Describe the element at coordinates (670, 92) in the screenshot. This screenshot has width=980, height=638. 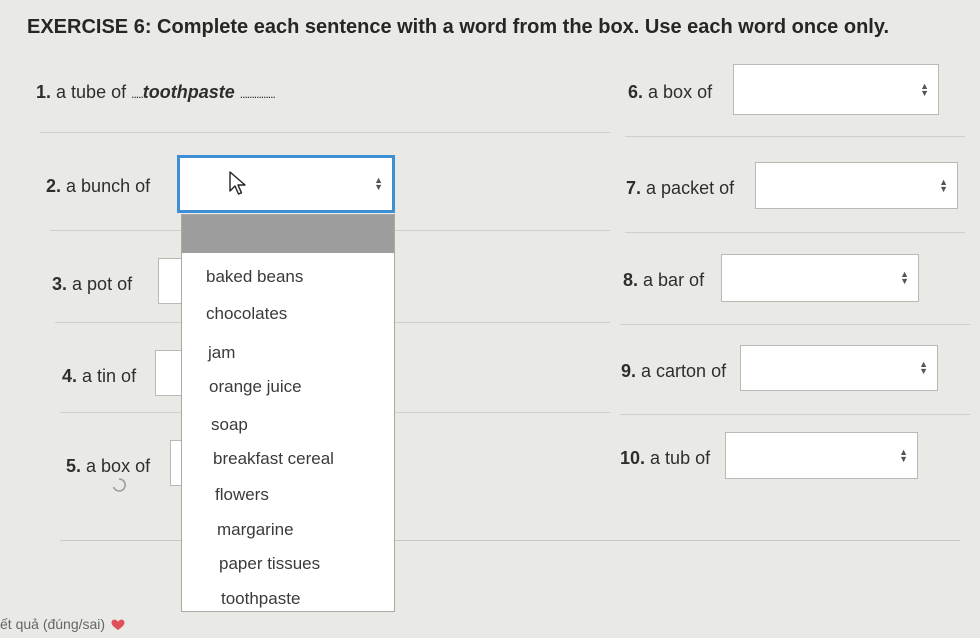
I see `question-6: 6. a box of` at that location.